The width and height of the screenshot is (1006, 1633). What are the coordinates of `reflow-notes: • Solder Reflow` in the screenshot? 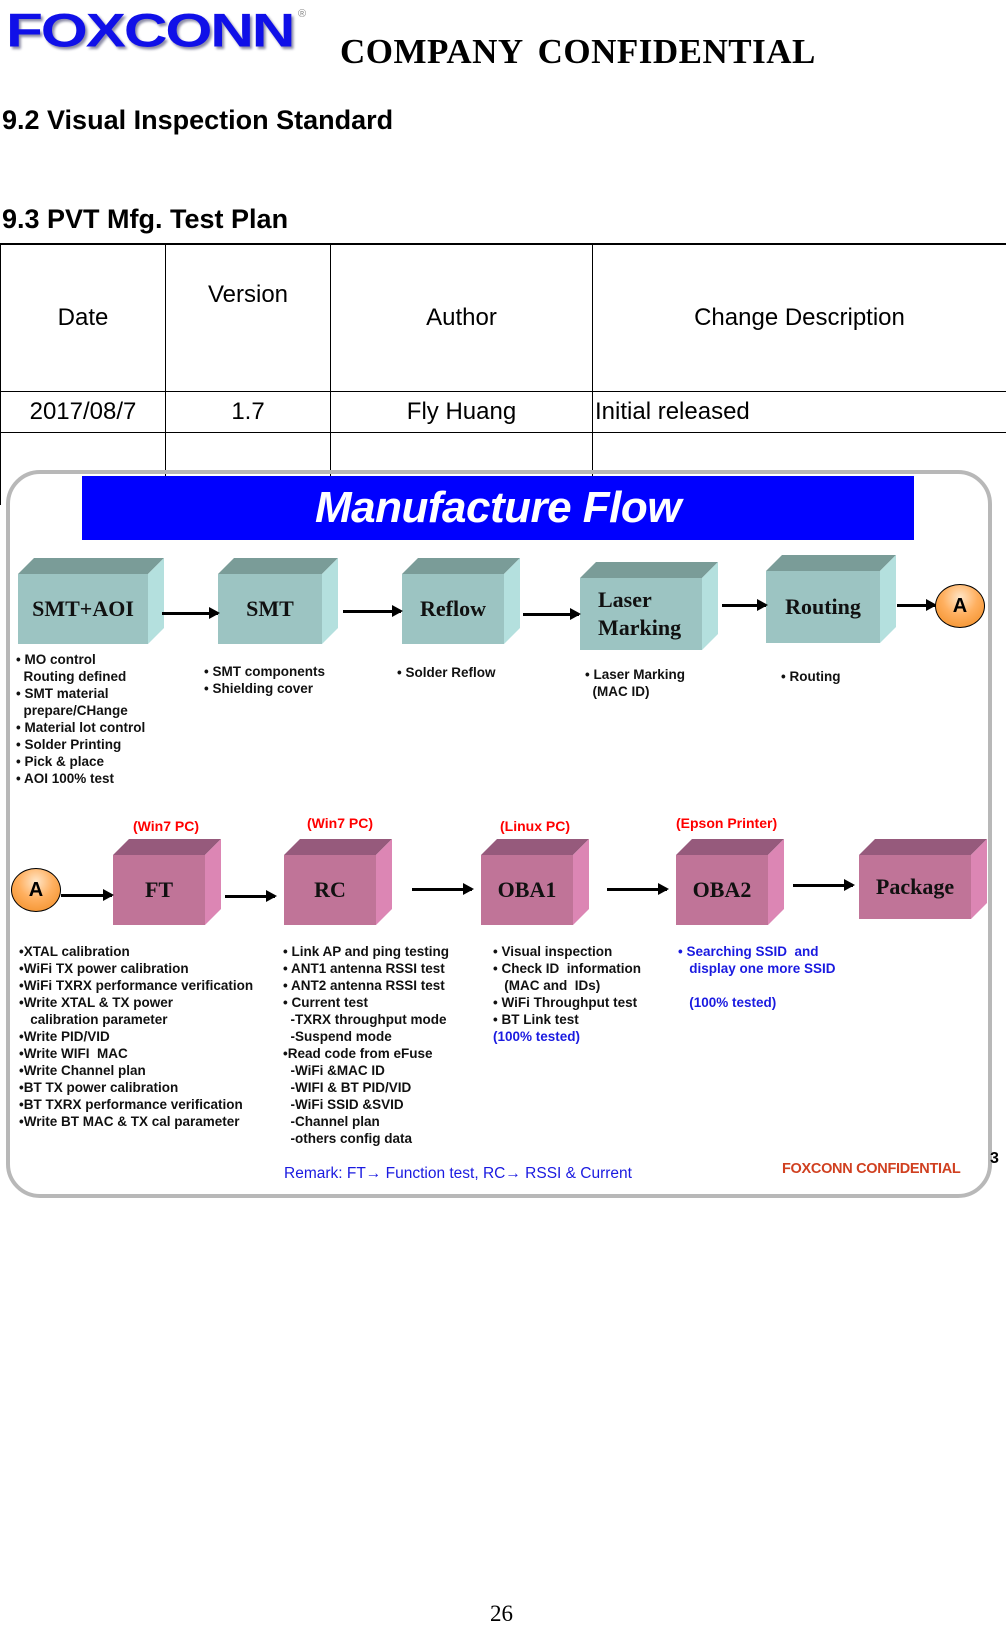 It's located at (446, 672).